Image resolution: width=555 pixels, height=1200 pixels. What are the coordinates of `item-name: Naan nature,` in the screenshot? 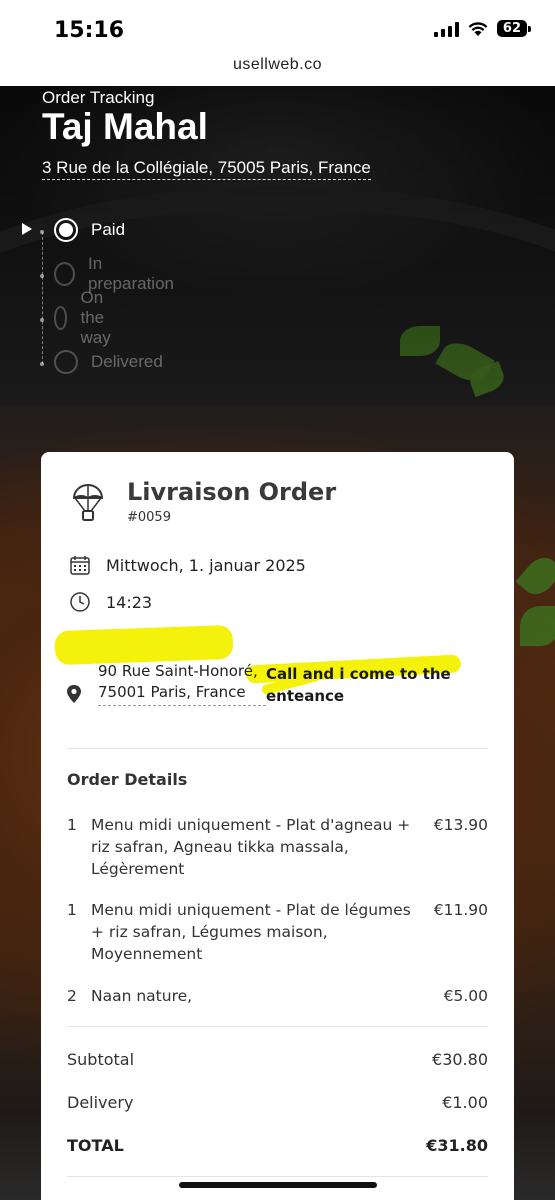 It's located at (142, 996).